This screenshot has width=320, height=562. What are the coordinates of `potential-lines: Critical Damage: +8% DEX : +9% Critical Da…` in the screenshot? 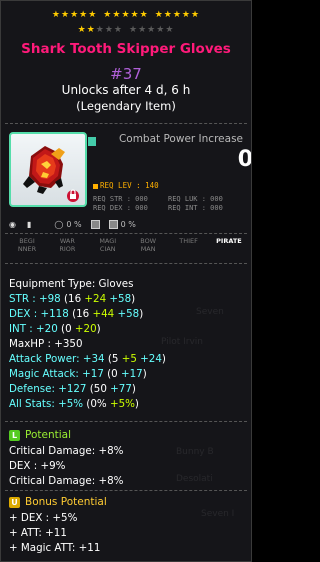 It's located at (66, 466).